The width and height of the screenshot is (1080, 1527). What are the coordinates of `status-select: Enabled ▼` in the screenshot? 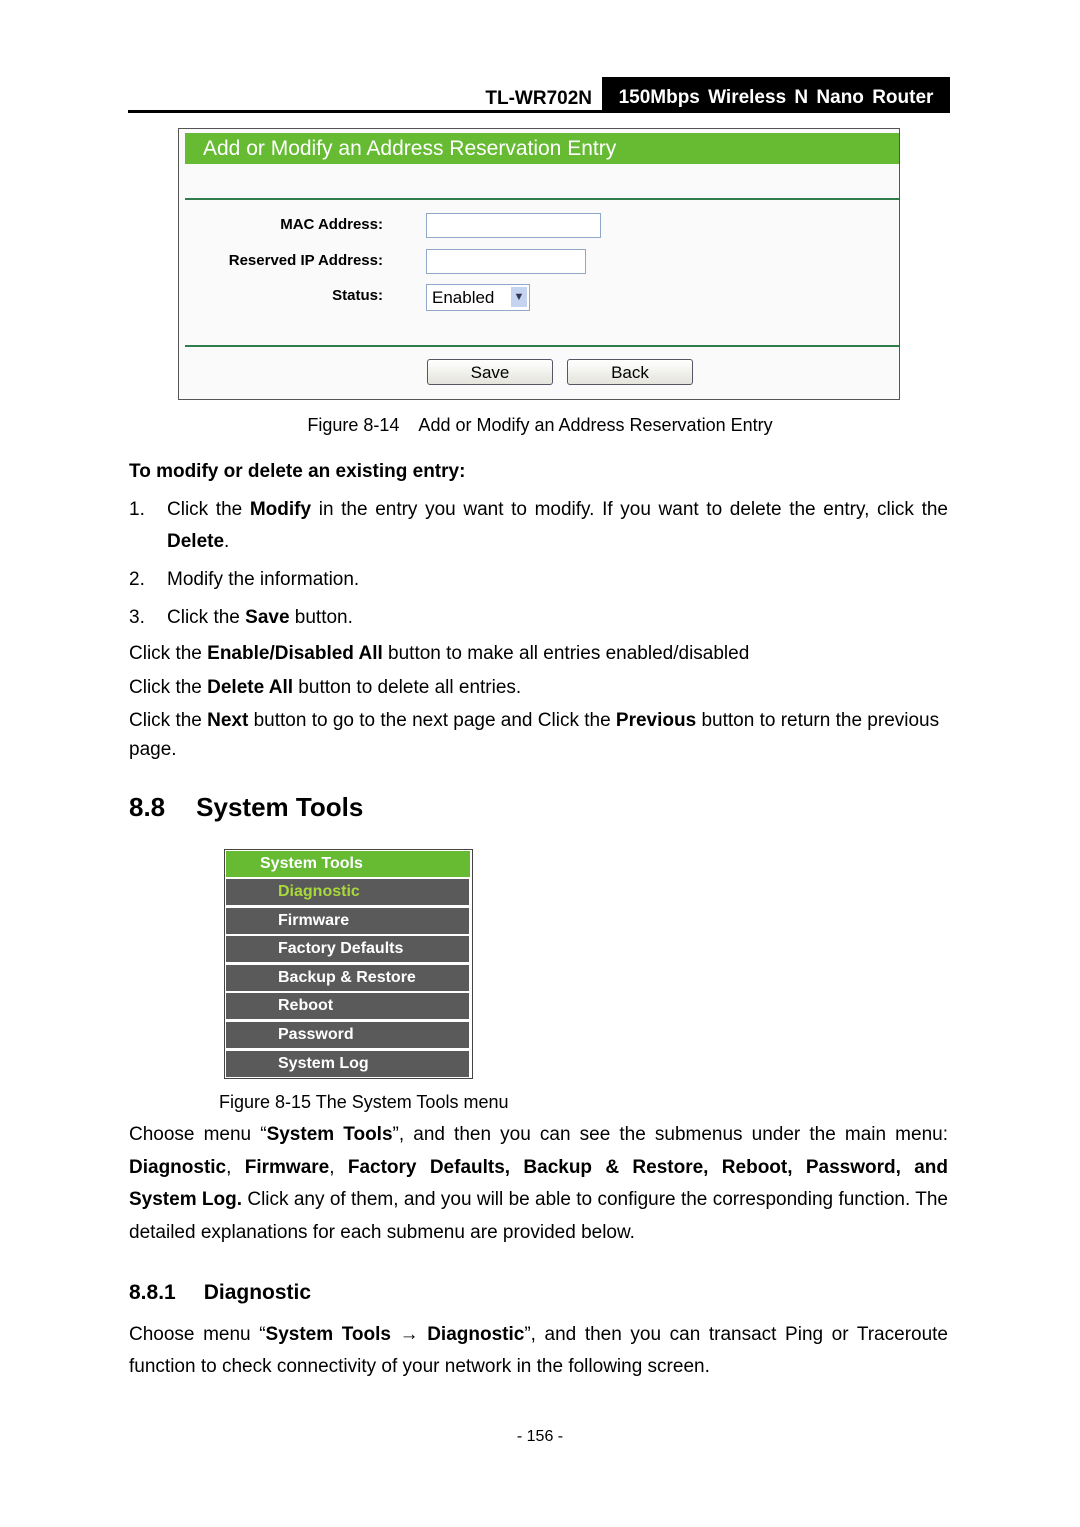 It's located at (478, 297).